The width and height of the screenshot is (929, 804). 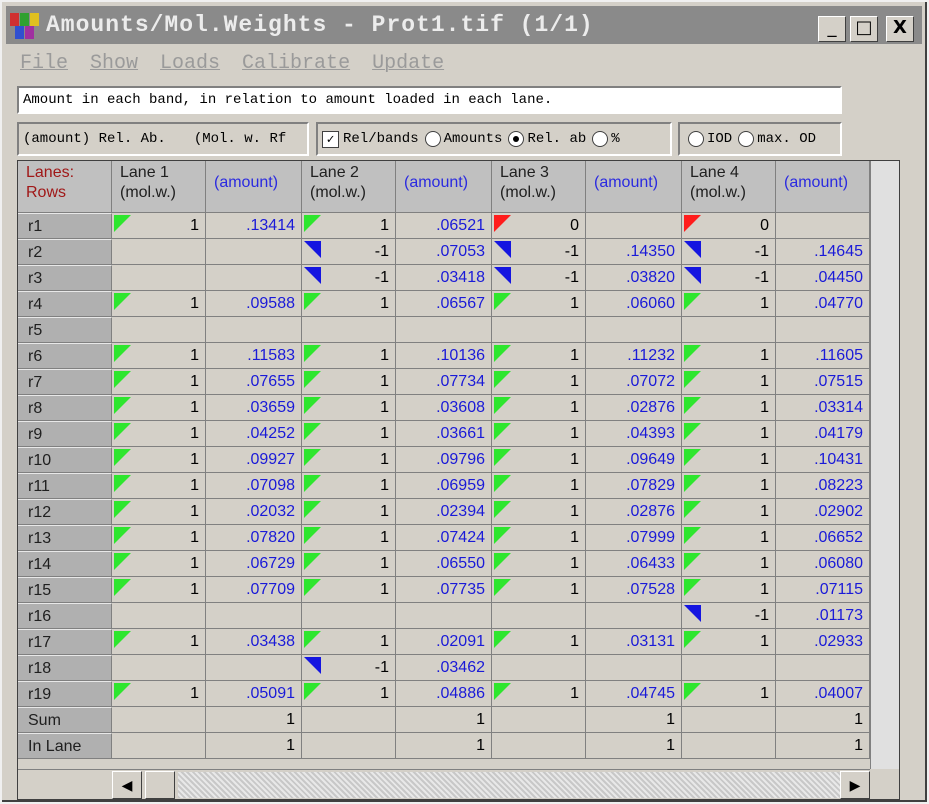 What do you see at coordinates (634, 486) in the screenshot?
I see `amount-cell: .07829` at bounding box center [634, 486].